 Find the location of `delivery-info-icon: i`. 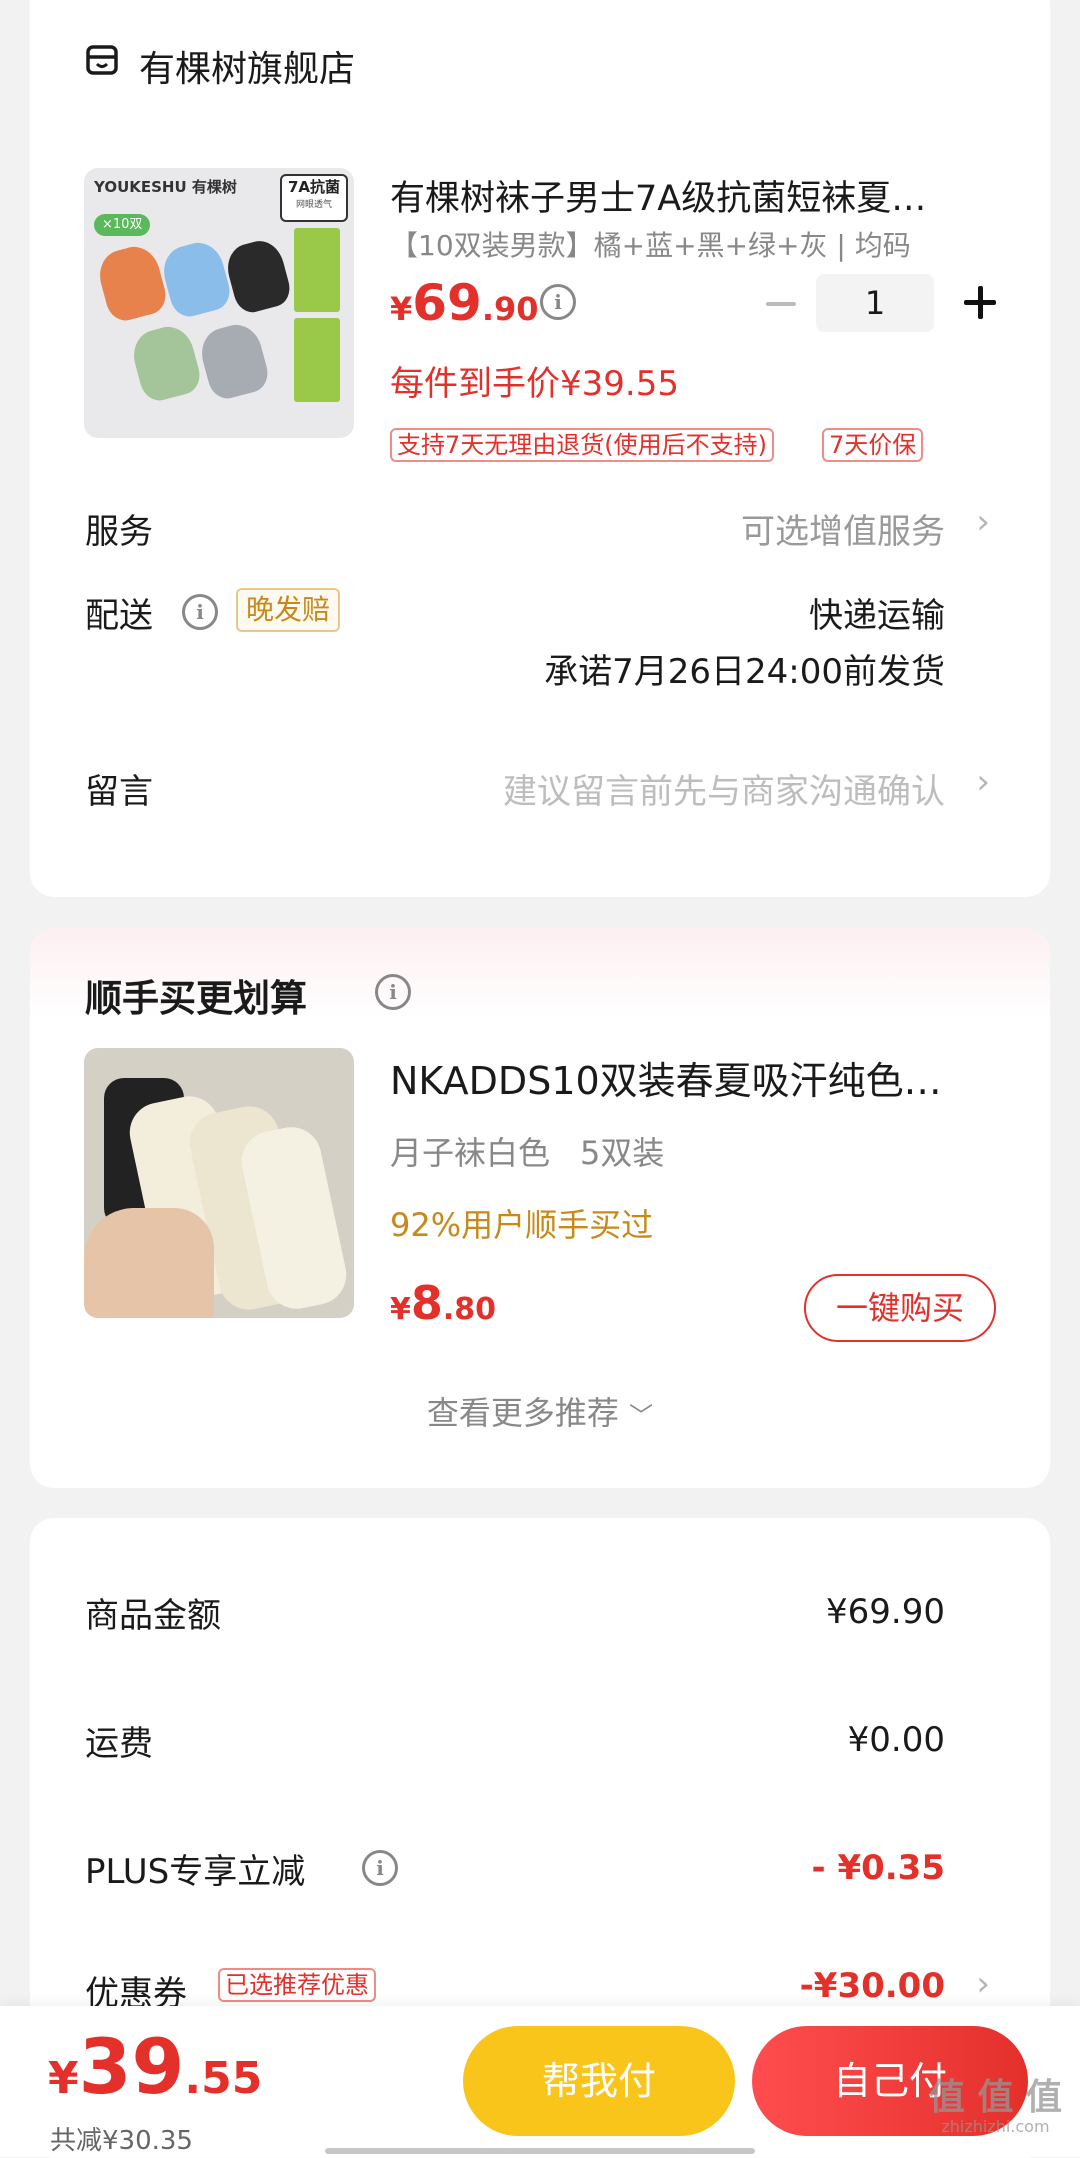

delivery-info-icon: i is located at coordinates (200, 612).